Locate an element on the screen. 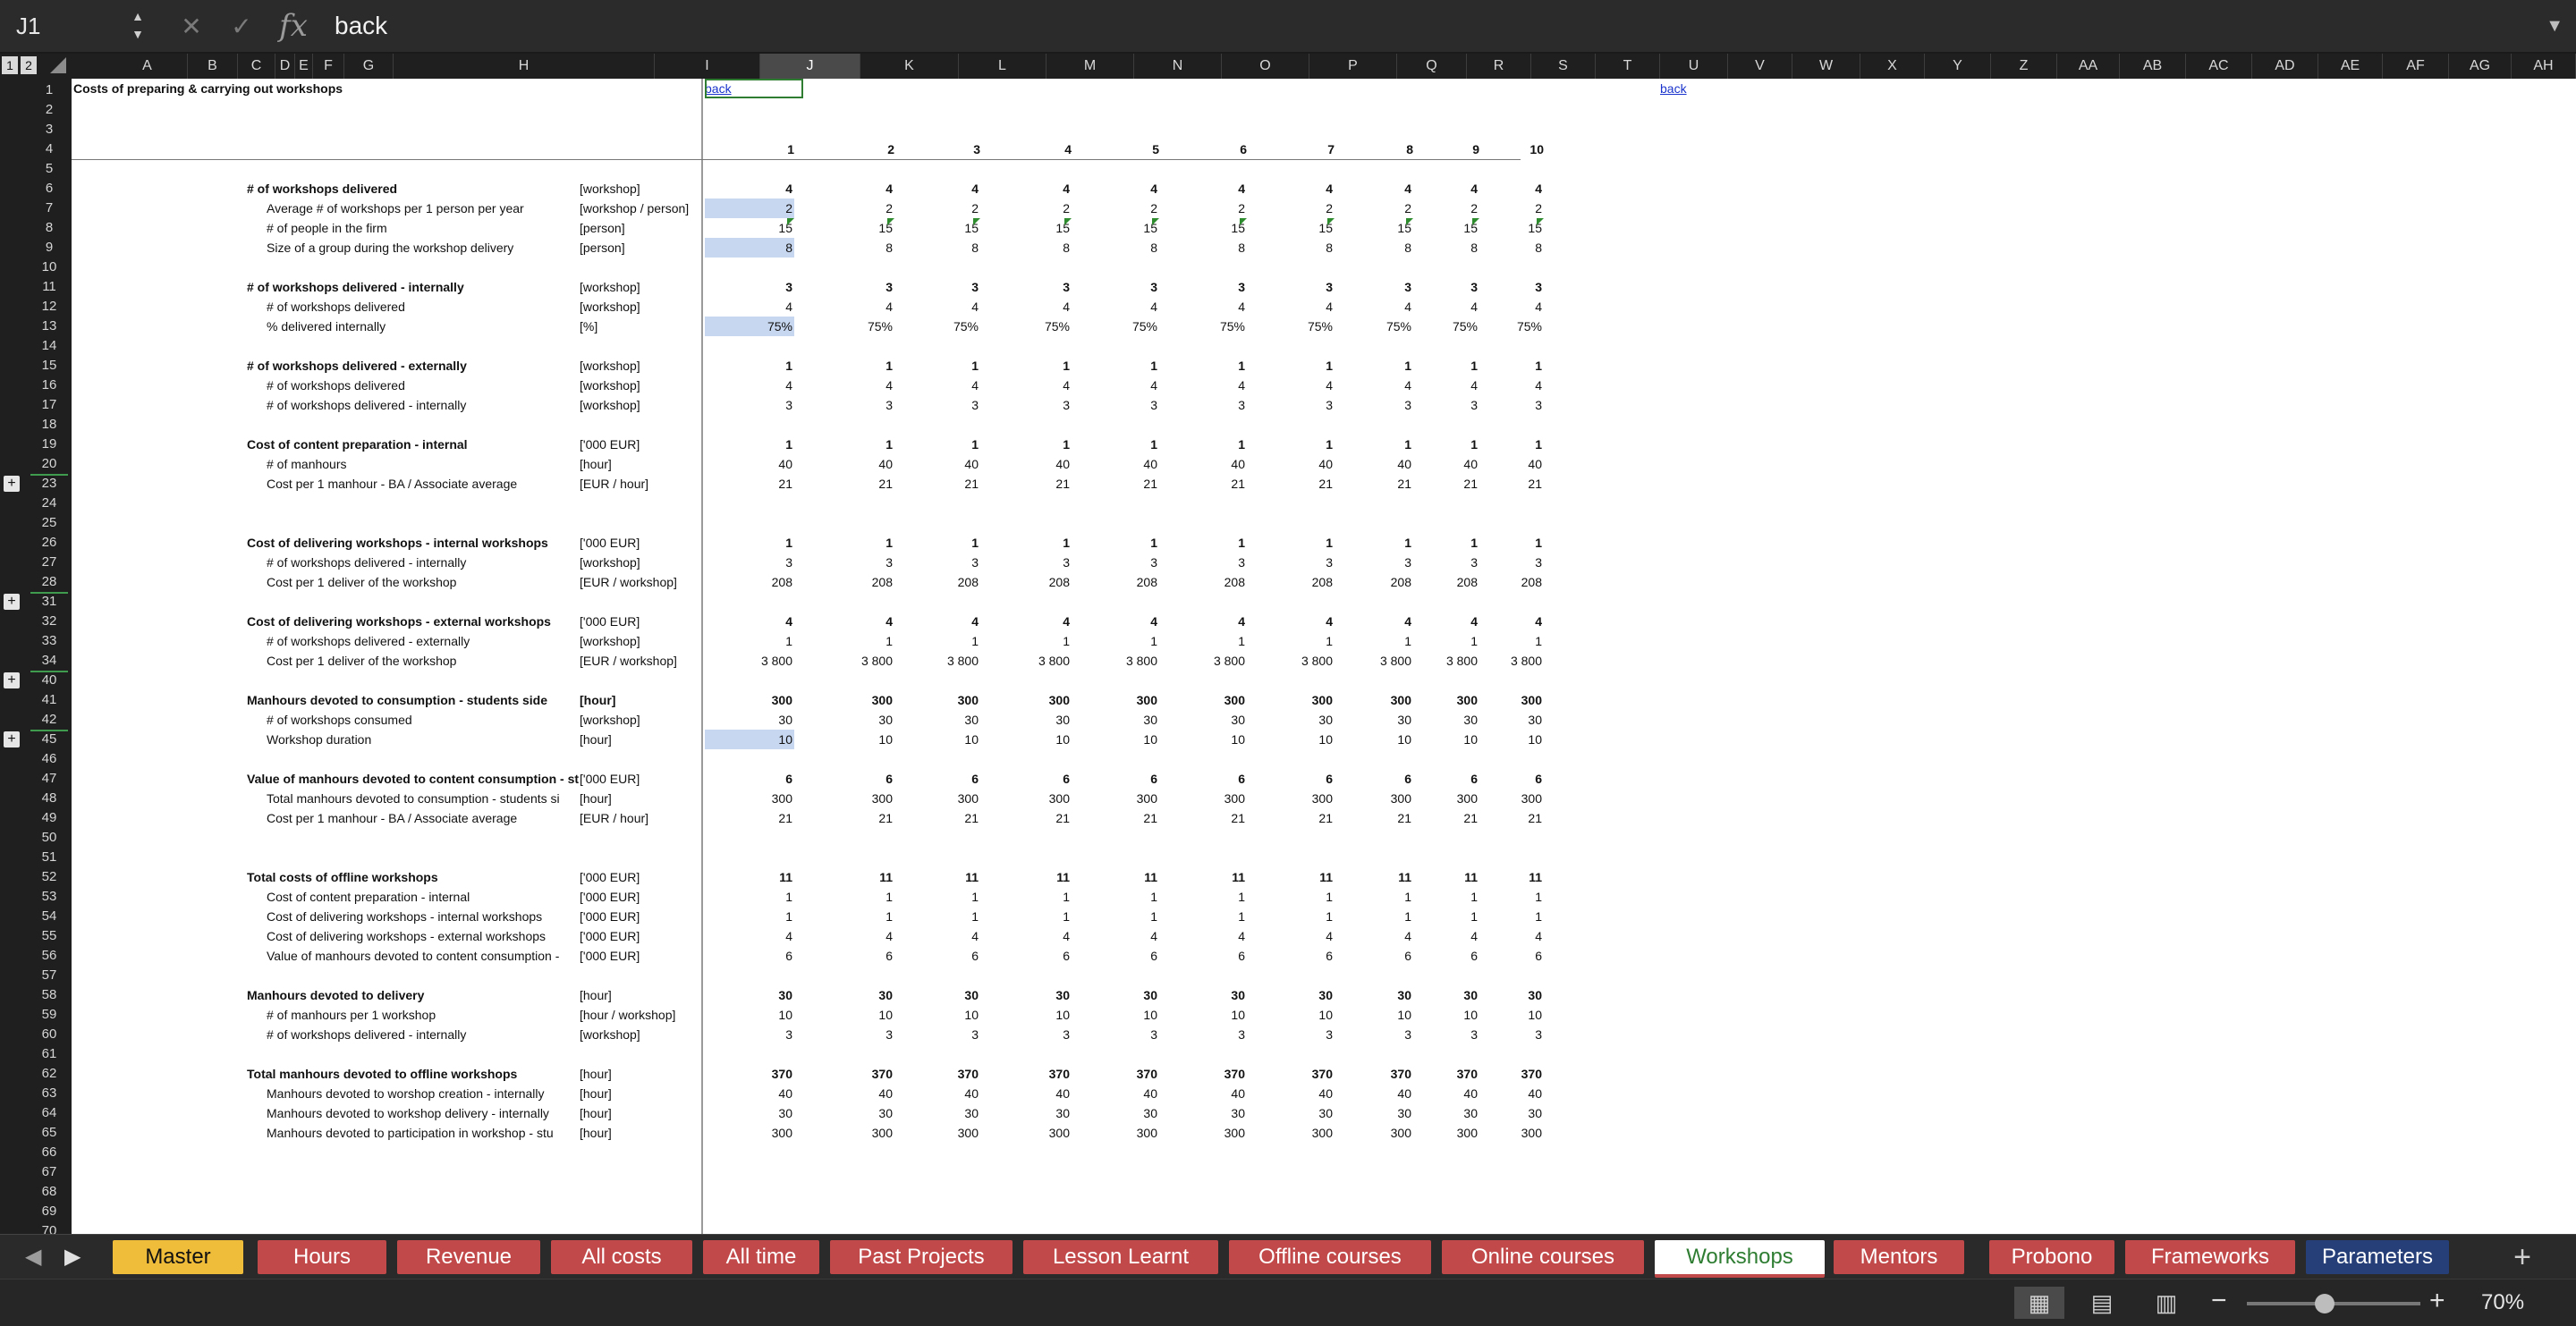  row-header-57: 57 is located at coordinates (49, 975).